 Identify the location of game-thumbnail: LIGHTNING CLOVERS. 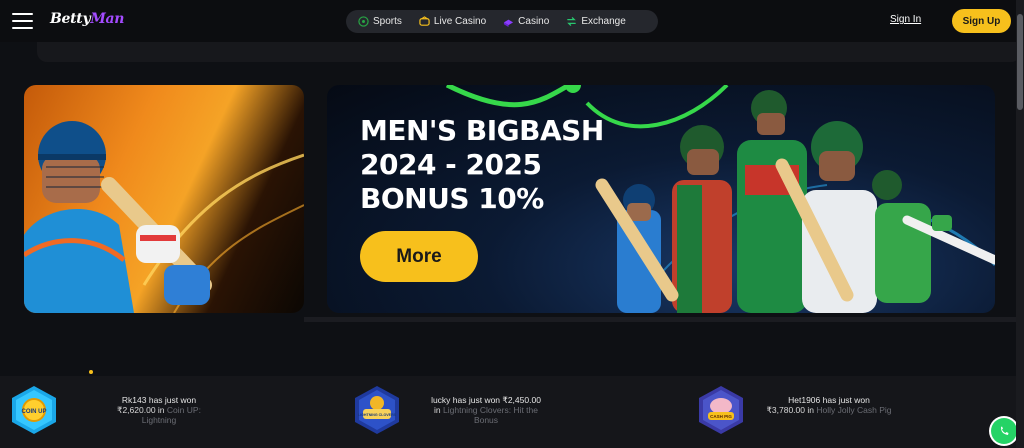
(377, 410).